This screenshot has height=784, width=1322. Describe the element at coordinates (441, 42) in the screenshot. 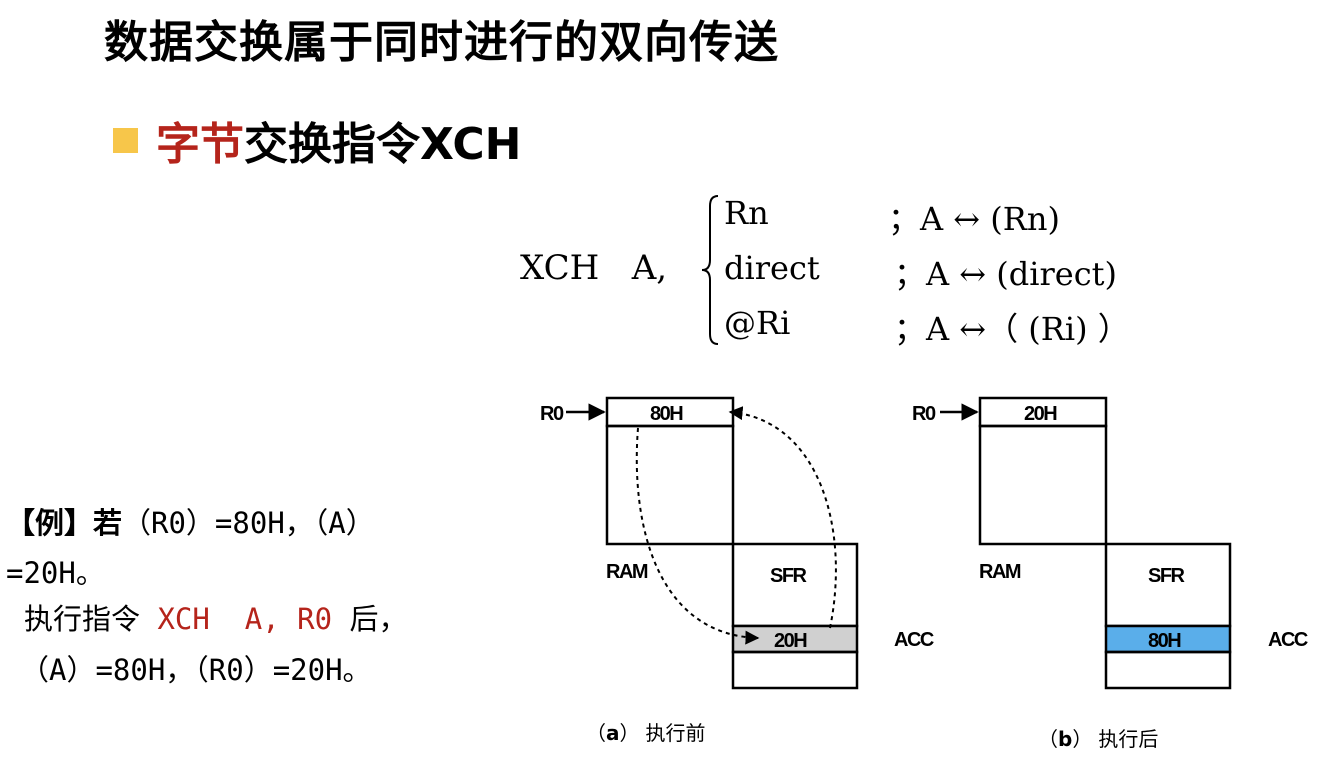

I see `slide-title: 数据交换属于同时进行的双向传送` at that location.